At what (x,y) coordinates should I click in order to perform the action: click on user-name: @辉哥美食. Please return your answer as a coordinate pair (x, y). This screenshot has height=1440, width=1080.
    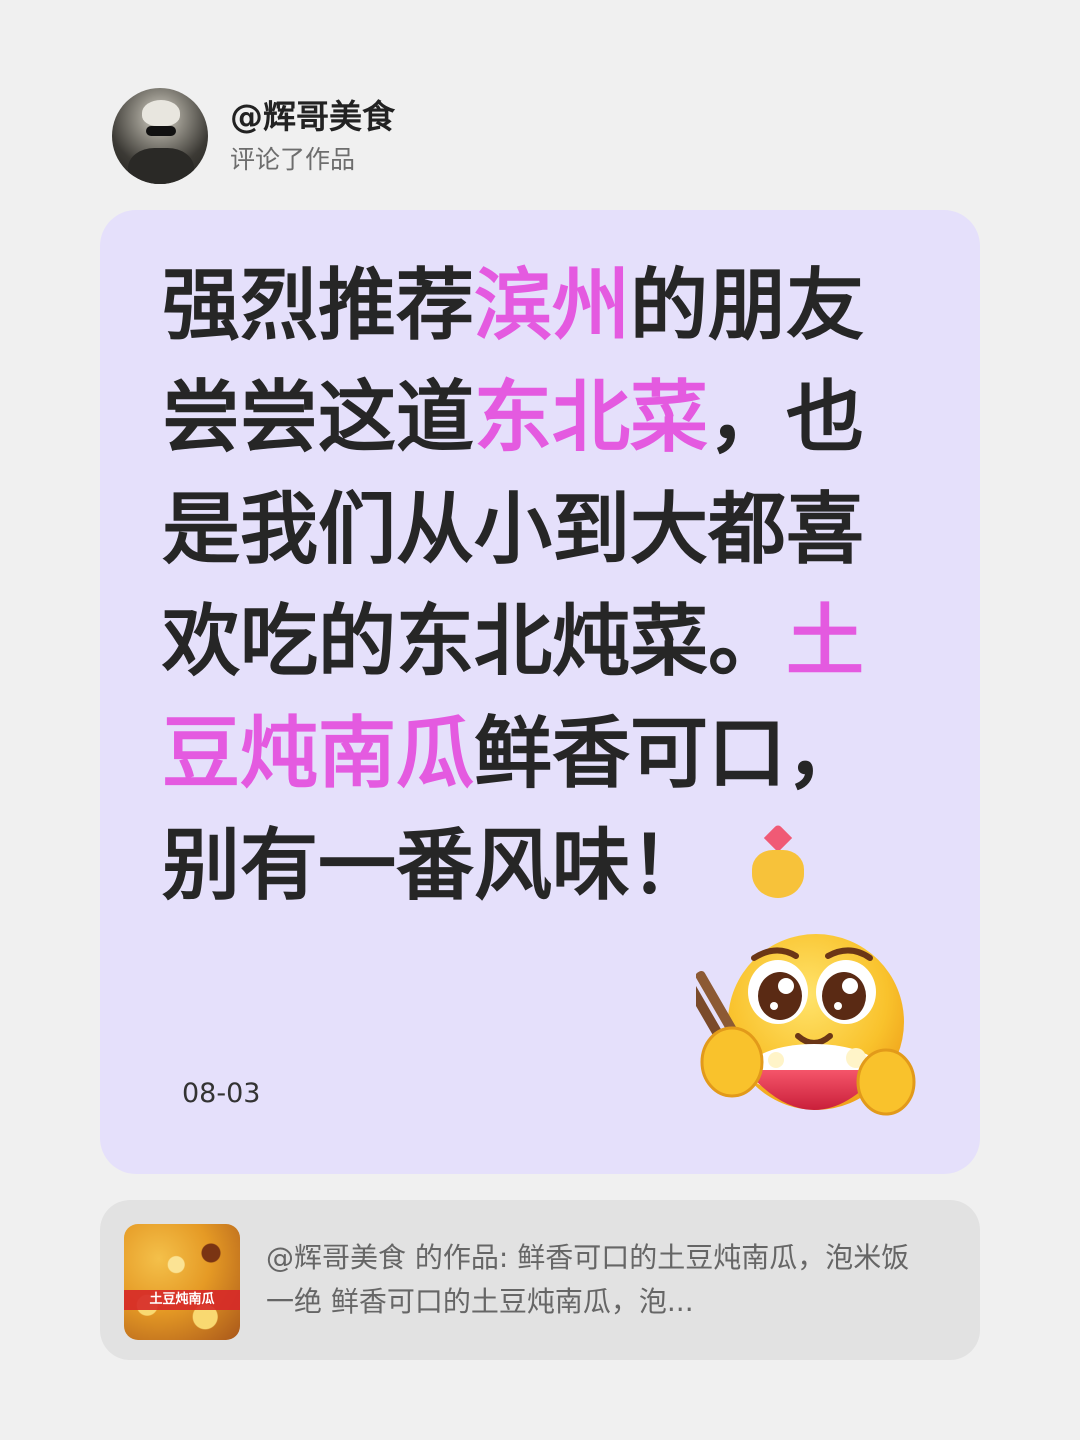
    Looking at the image, I should click on (312, 117).